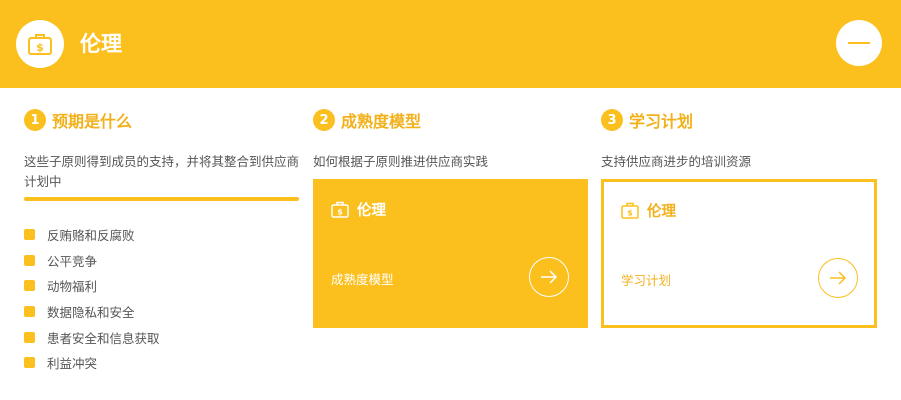 The image size is (901, 400). Describe the element at coordinates (92, 261) in the screenshot. I see `list-item: 公平竞争` at that location.